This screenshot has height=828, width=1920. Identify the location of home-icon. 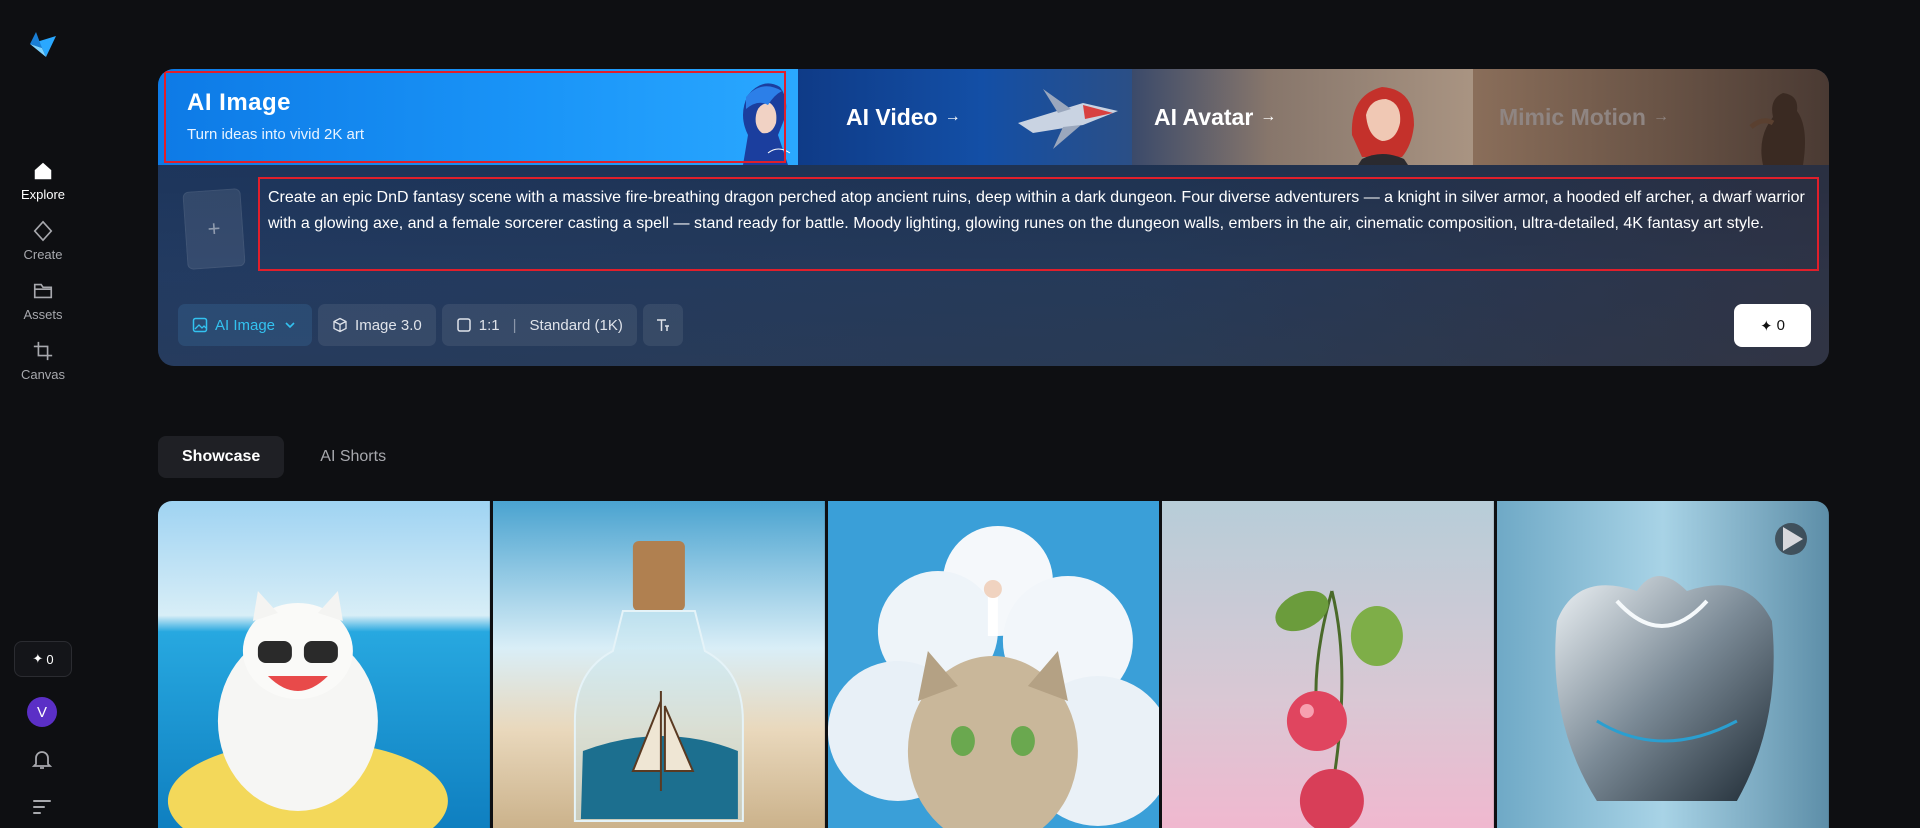
(43, 171).